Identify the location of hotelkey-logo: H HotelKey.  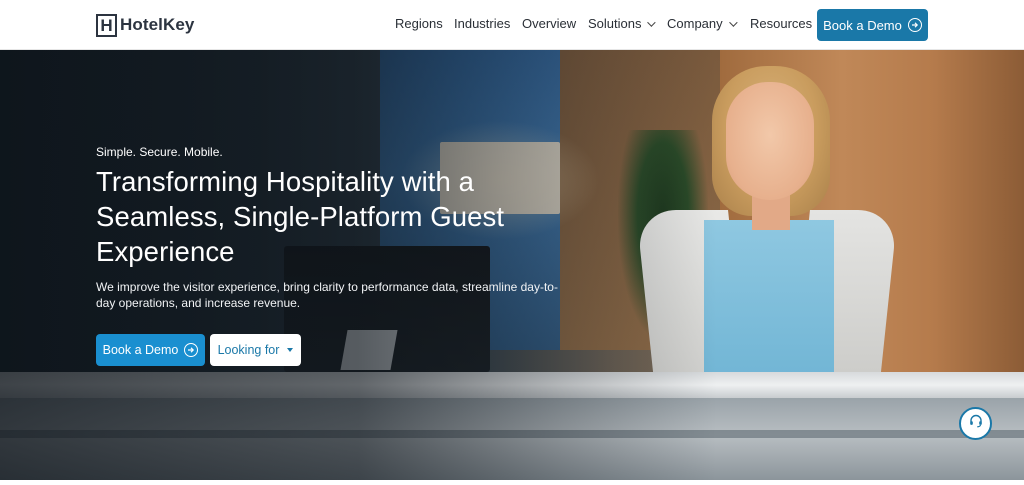
(145, 25).